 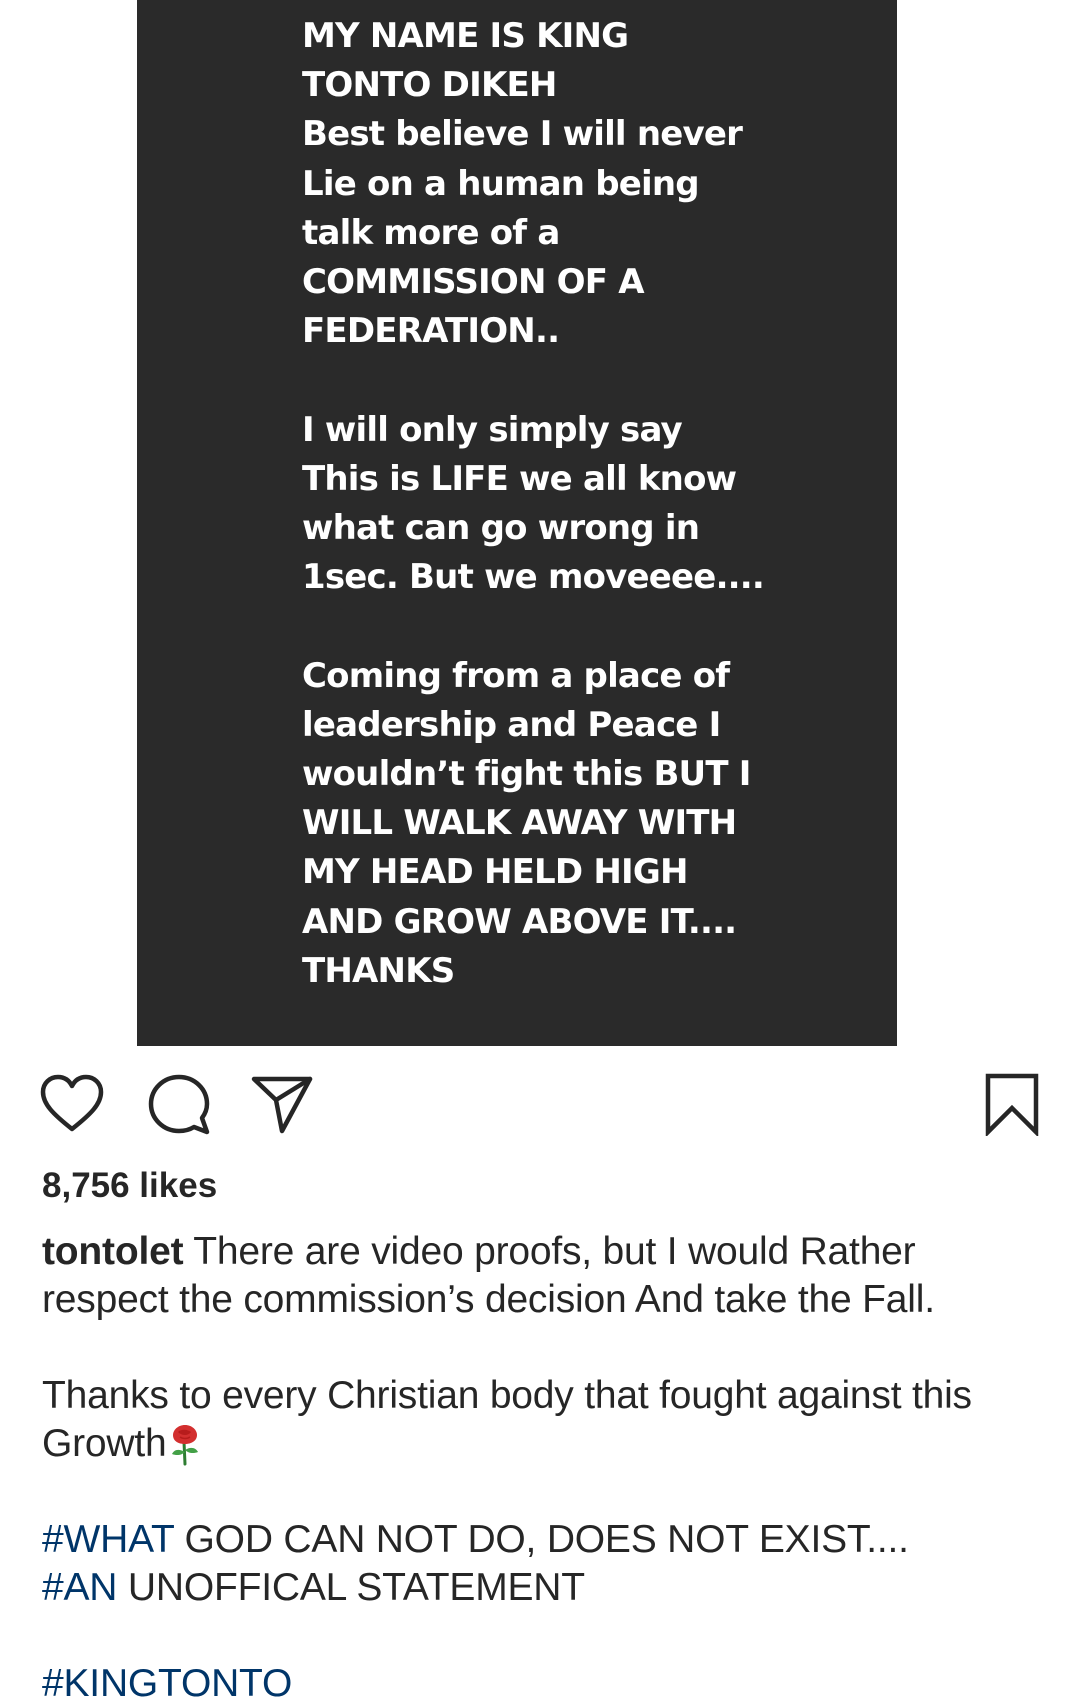 I want to click on share-button, so click(x=282, y=1104).